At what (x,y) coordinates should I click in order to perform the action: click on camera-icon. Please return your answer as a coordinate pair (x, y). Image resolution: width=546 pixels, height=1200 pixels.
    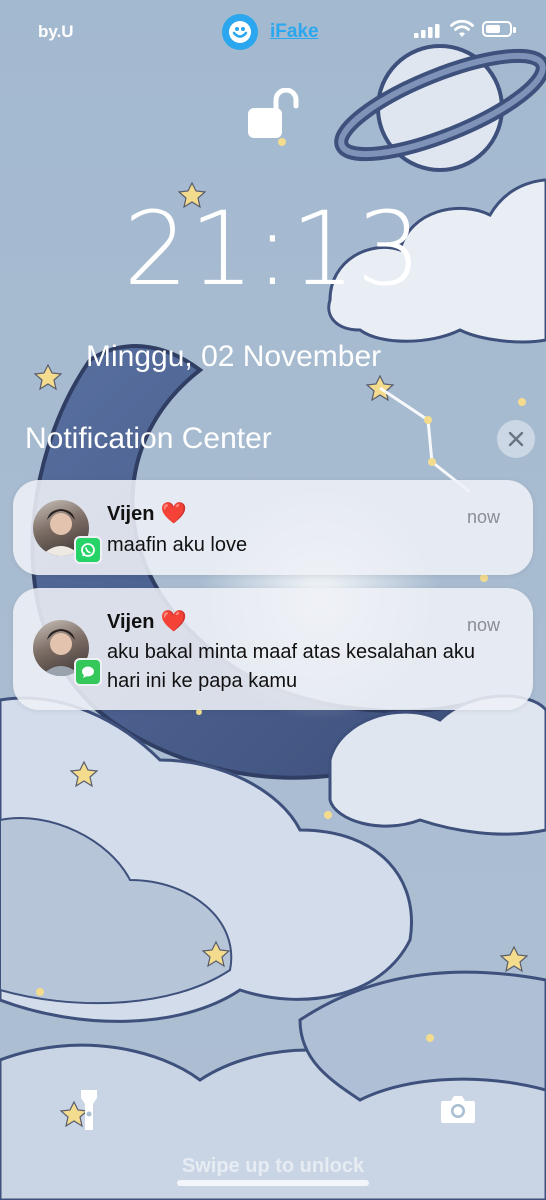
    Looking at the image, I should click on (458, 1109).